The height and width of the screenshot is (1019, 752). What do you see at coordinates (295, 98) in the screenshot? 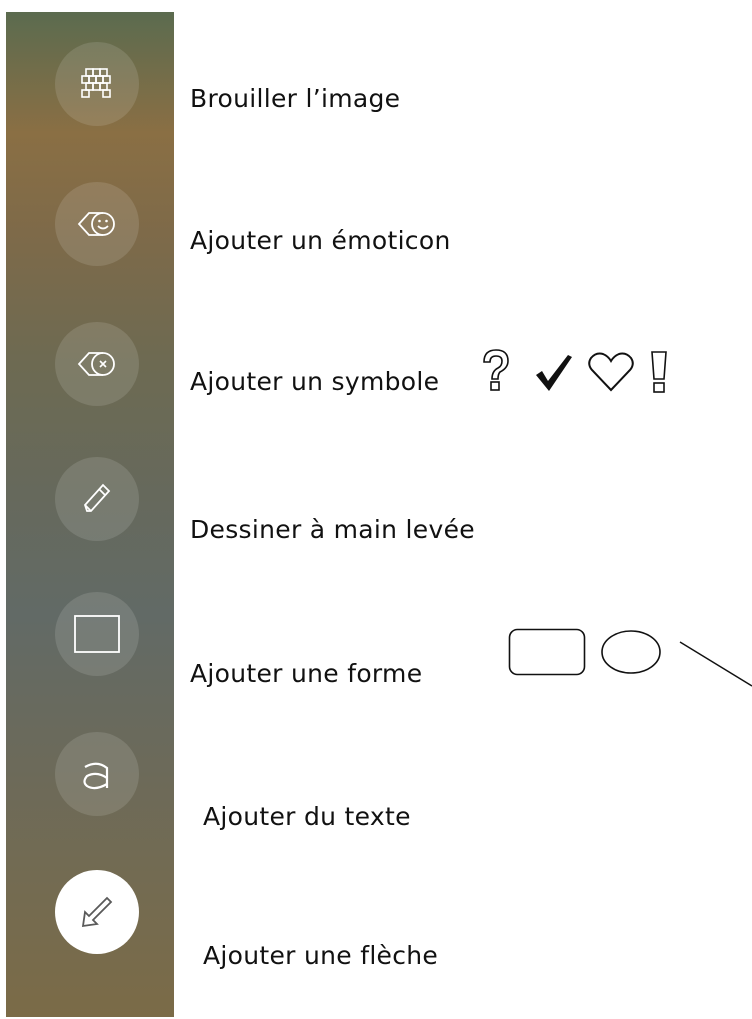
I see `label-blur: Brouiller l’image` at bounding box center [295, 98].